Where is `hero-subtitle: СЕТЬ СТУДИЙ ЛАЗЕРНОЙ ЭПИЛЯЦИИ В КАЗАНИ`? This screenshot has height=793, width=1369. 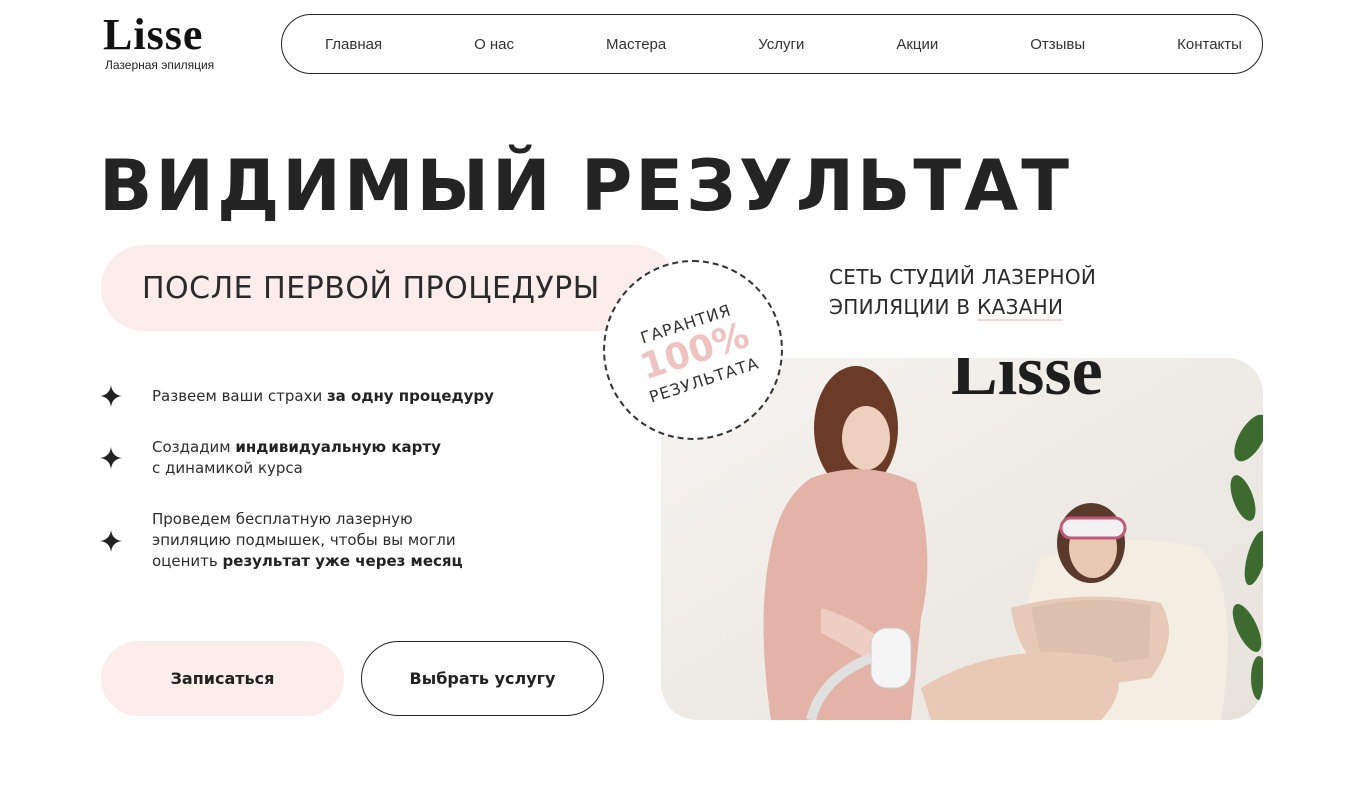 hero-subtitle: СЕТЬ СТУДИЙ ЛАЗЕРНОЙ ЭПИЛЯЦИИ В КАЗАНИ is located at coordinates (962, 292).